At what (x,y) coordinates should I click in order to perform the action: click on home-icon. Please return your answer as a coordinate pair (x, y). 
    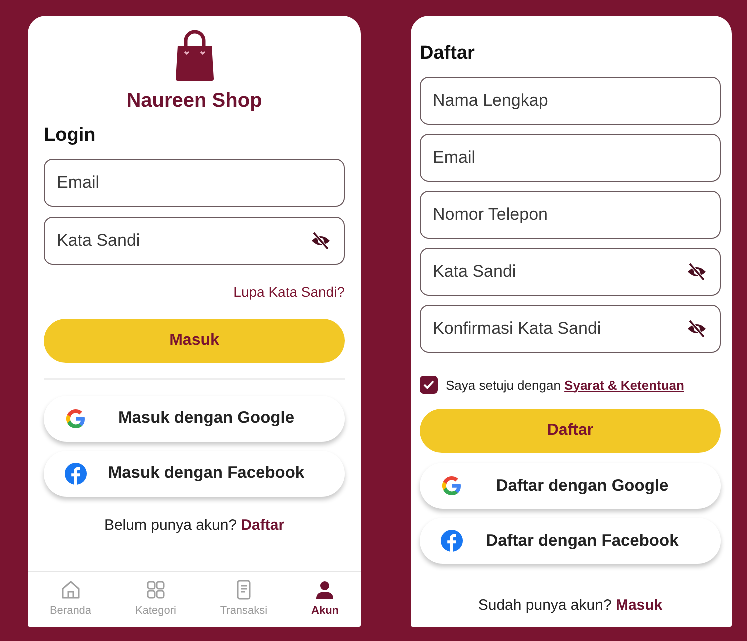
    Looking at the image, I should click on (71, 590).